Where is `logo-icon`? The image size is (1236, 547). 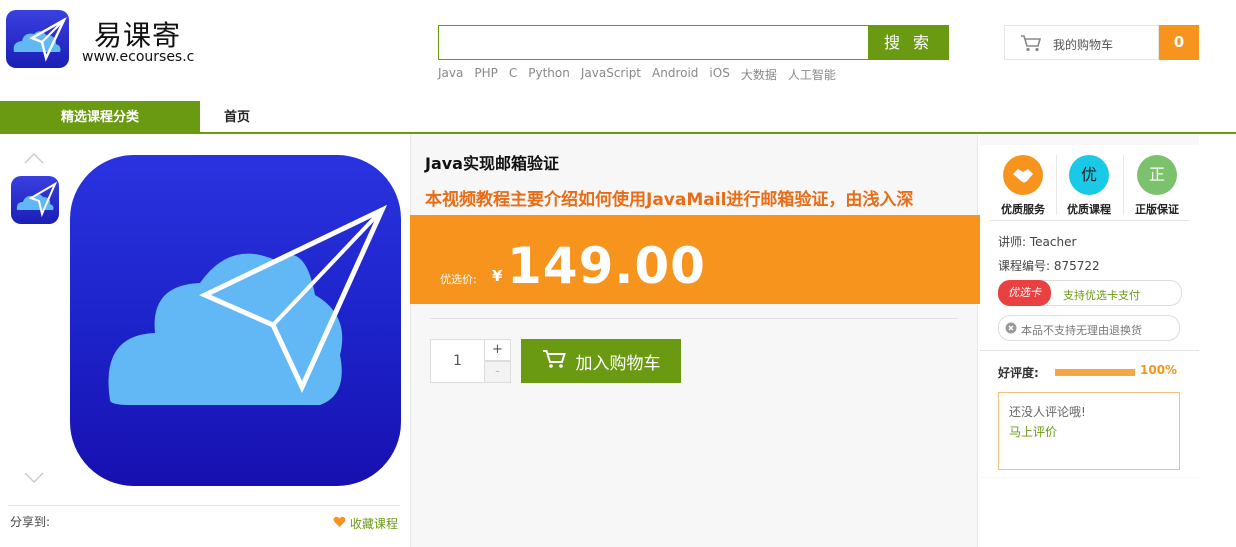 logo-icon is located at coordinates (37, 39).